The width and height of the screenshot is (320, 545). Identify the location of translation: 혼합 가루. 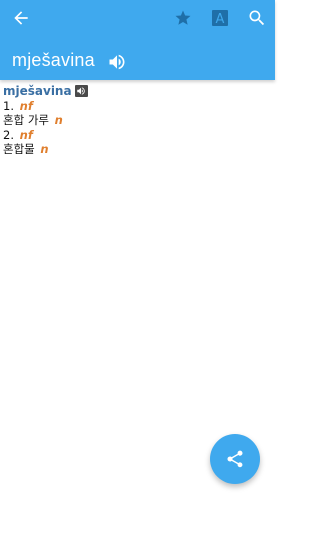
(26, 120).